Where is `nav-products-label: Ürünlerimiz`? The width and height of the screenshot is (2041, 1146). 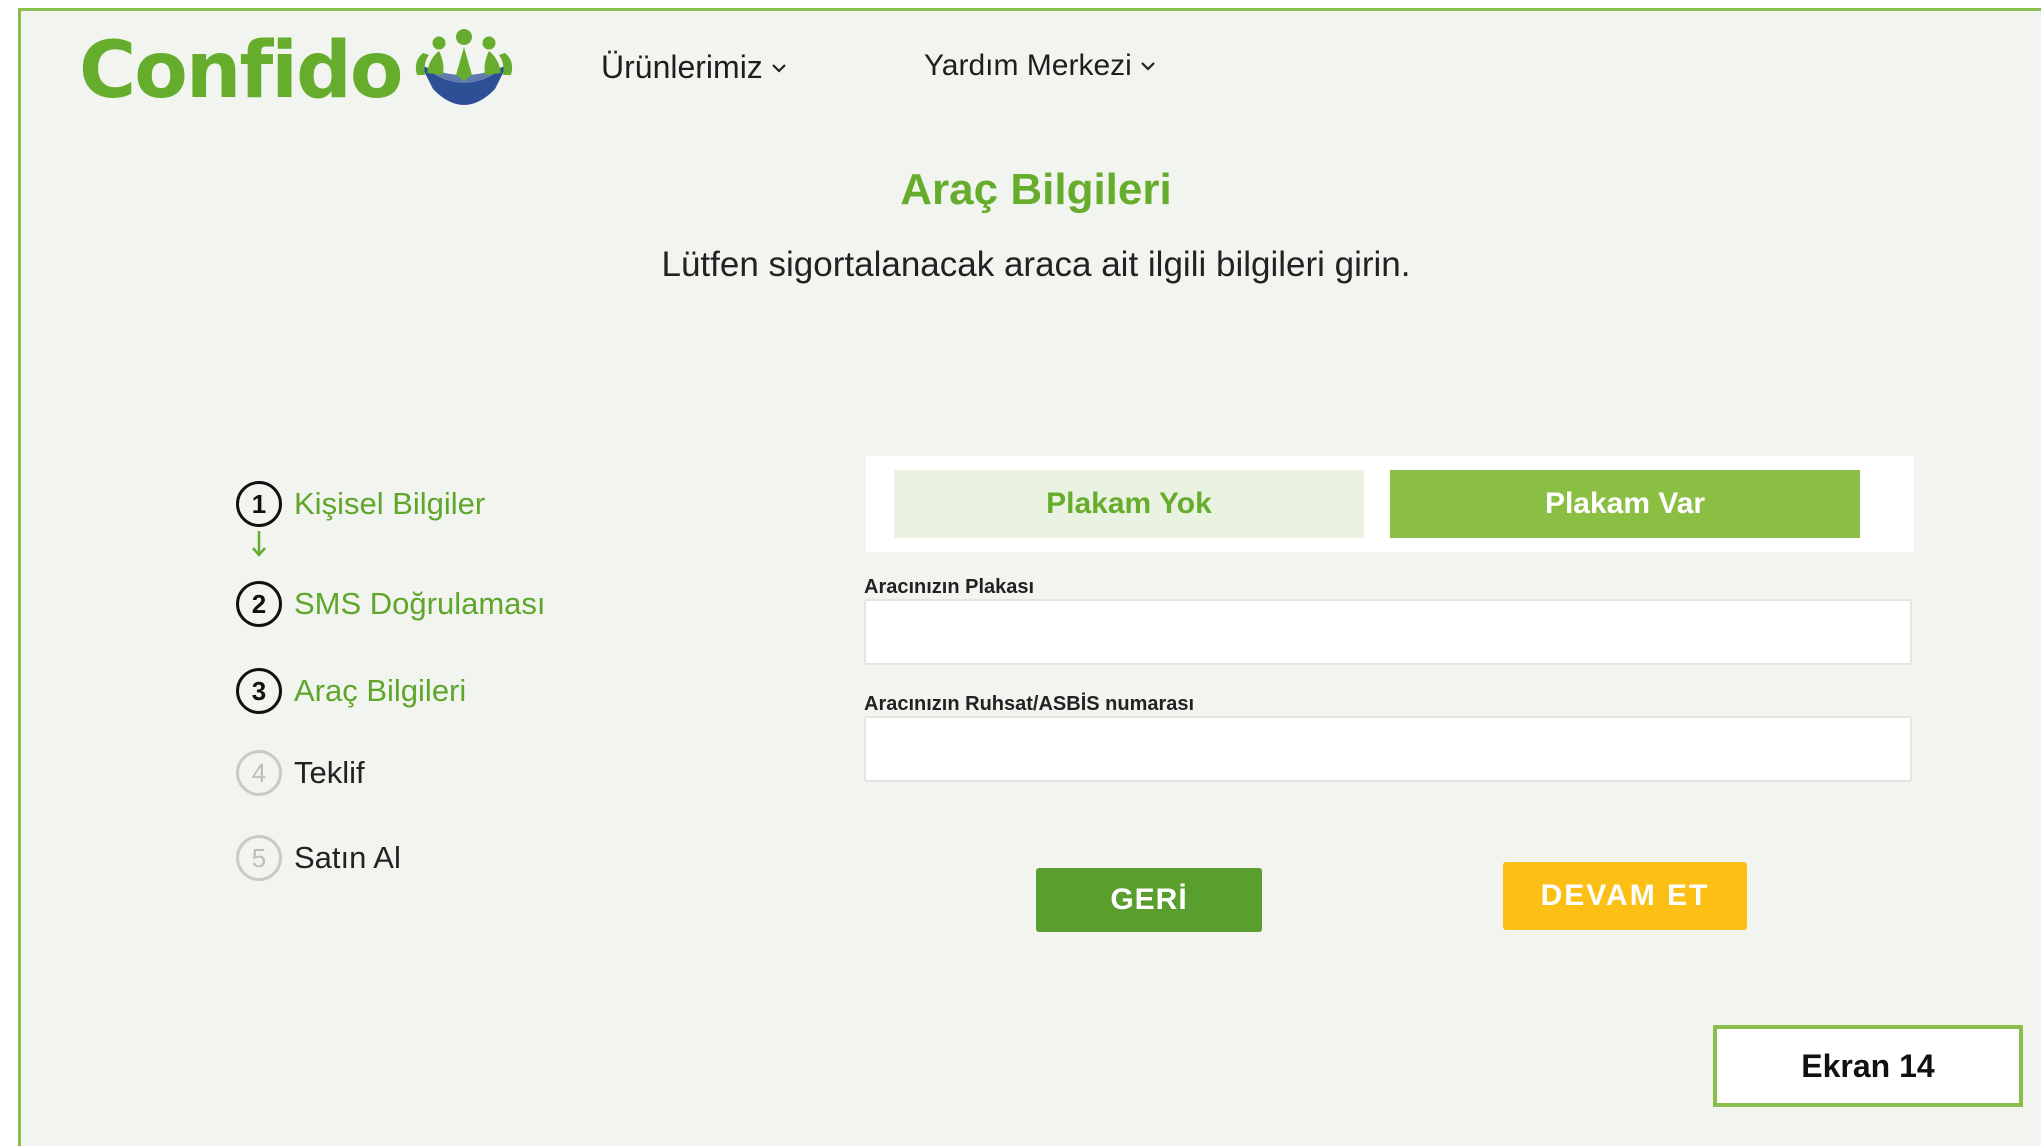 nav-products-label: Ürünlerimiz is located at coordinates (682, 67).